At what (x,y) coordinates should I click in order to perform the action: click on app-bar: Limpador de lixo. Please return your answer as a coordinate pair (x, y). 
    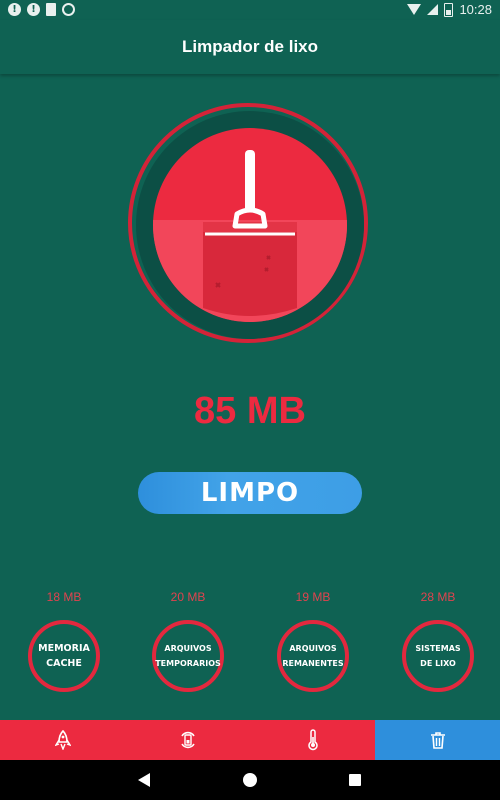
    Looking at the image, I should click on (250, 47).